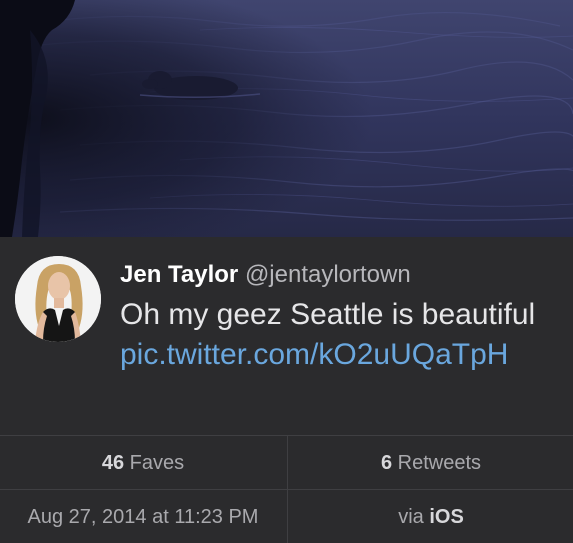  I want to click on author-name: Jen Taylor, so click(179, 274).